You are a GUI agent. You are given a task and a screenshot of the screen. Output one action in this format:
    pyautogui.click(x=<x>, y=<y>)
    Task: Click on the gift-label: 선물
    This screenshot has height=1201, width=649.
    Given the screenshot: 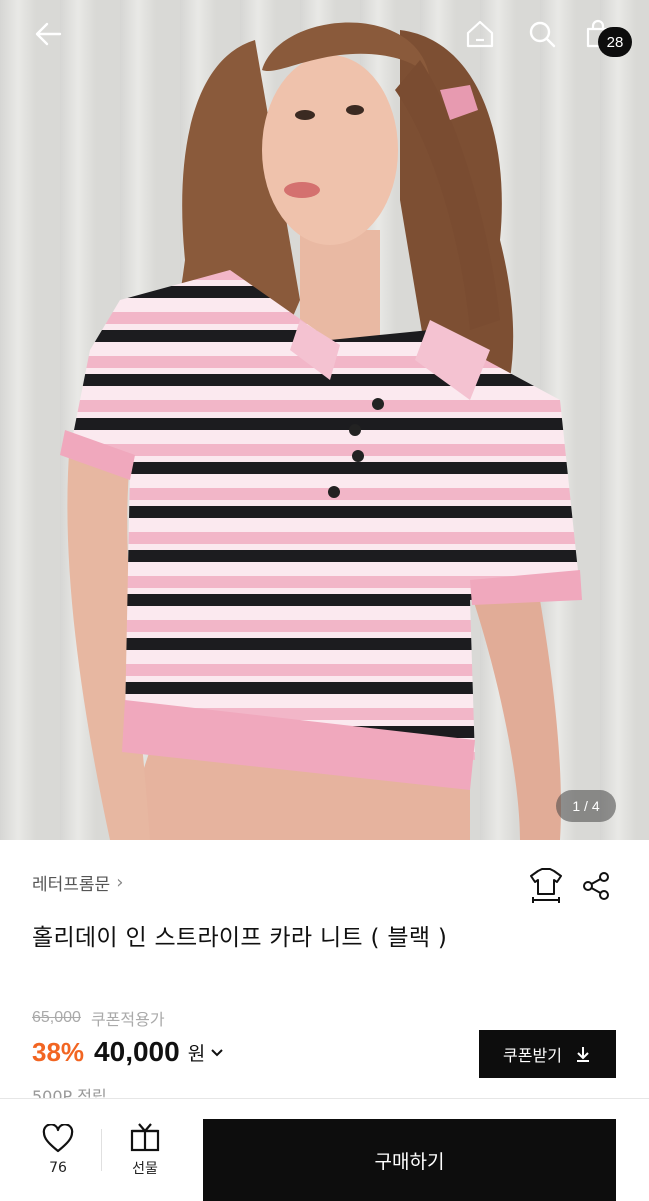 What is the action you would take?
    pyautogui.click(x=145, y=1169)
    